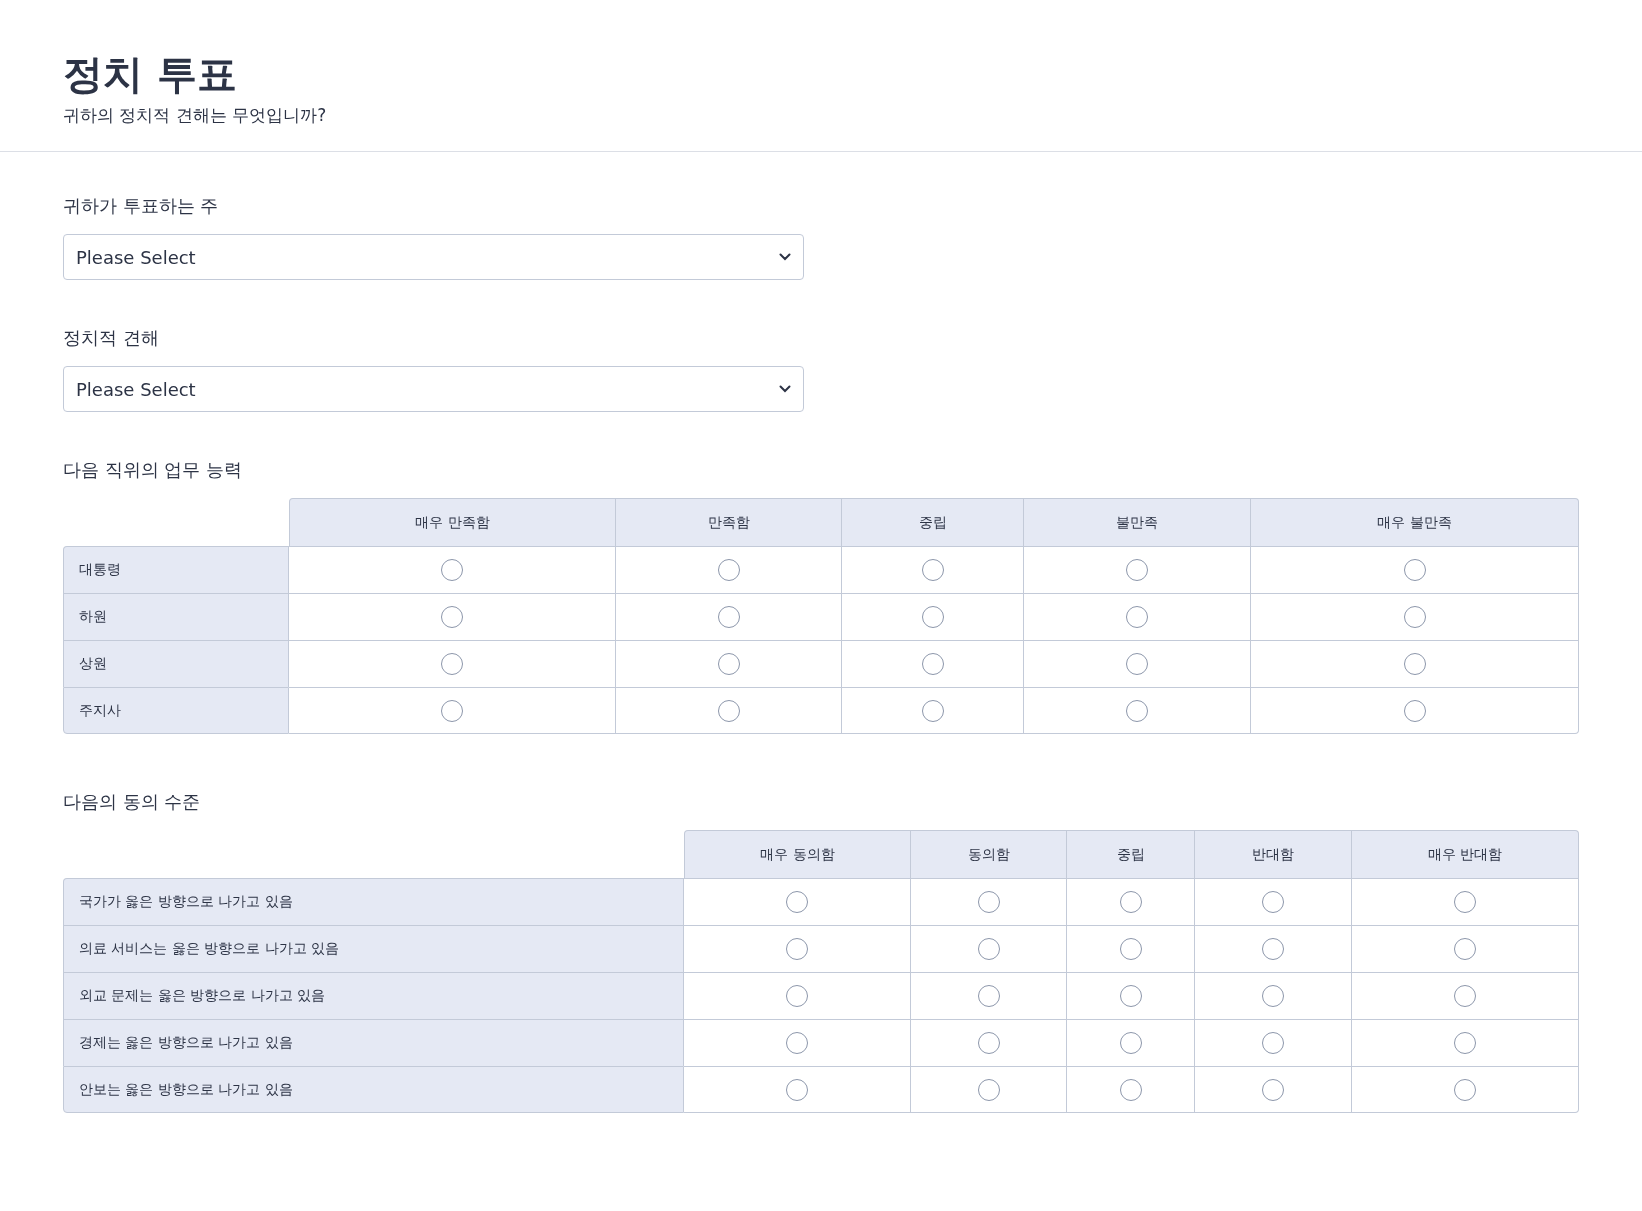  Describe the element at coordinates (1465, 854) in the screenshot. I see `column-header: 매우 반대함` at that location.